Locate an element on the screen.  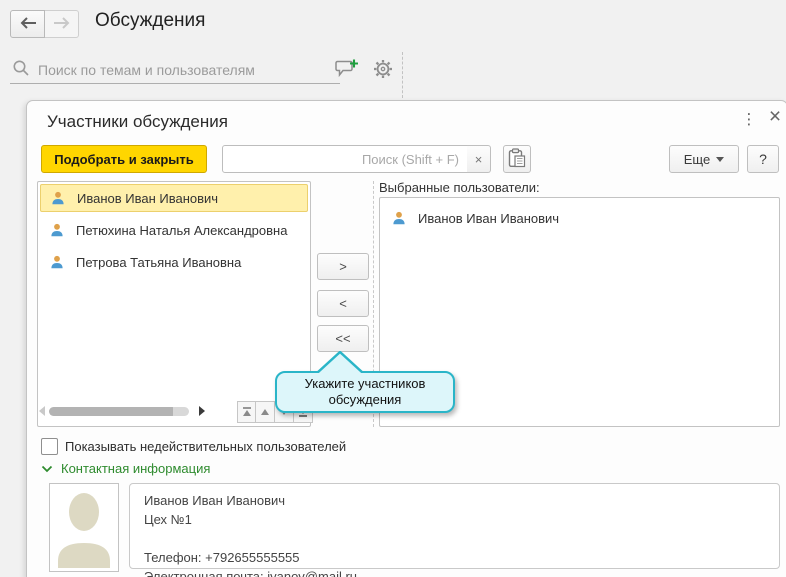
remove-all-button: << is located at coordinates (343, 338).